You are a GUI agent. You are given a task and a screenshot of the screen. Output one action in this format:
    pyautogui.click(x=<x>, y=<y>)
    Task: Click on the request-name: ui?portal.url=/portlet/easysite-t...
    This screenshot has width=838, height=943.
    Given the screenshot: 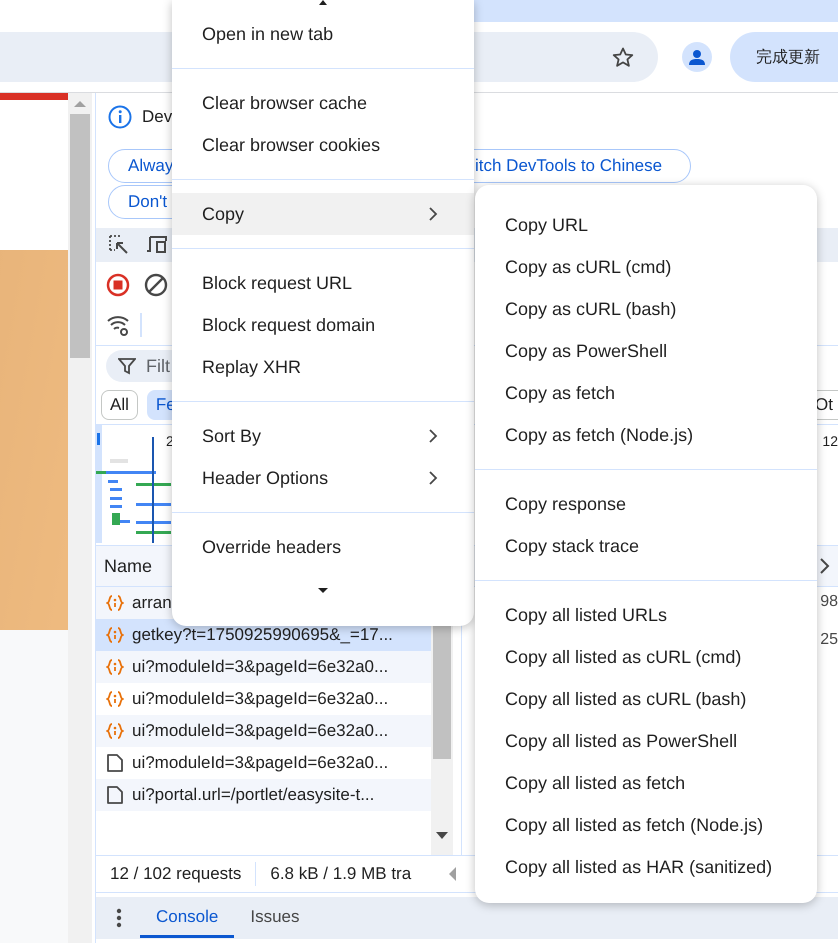 What is the action you would take?
    pyautogui.click(x=253, y=795)
    